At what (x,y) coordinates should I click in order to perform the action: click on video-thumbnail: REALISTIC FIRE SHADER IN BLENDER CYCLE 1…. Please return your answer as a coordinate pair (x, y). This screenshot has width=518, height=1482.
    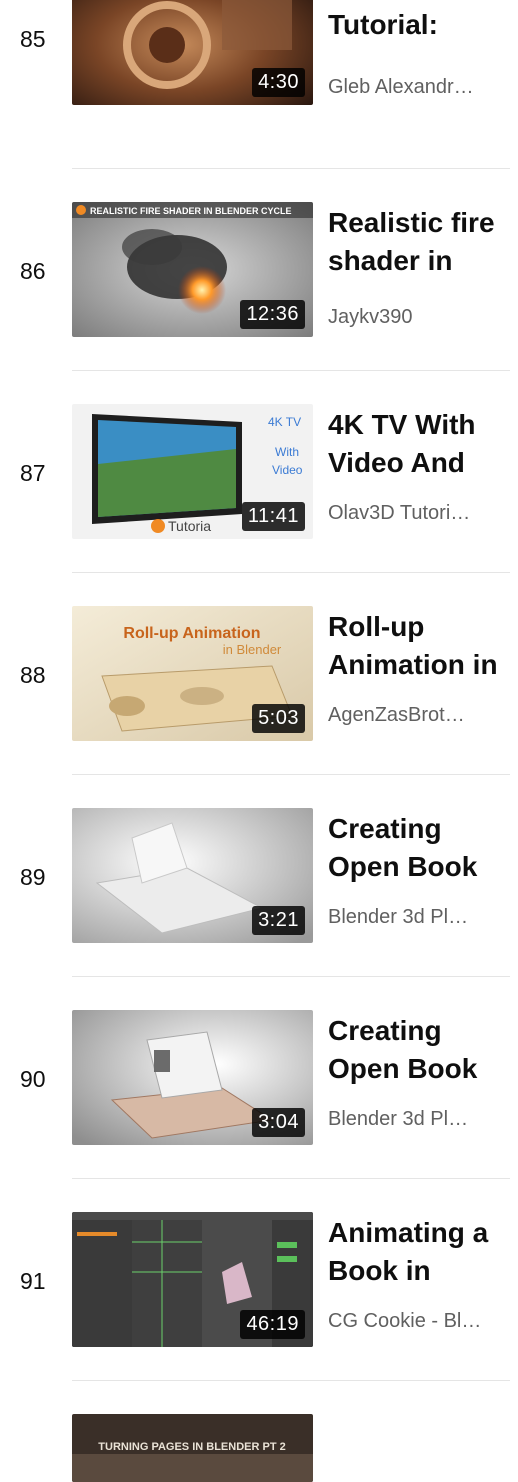
    Looking at the image, I should click on (192, 269).